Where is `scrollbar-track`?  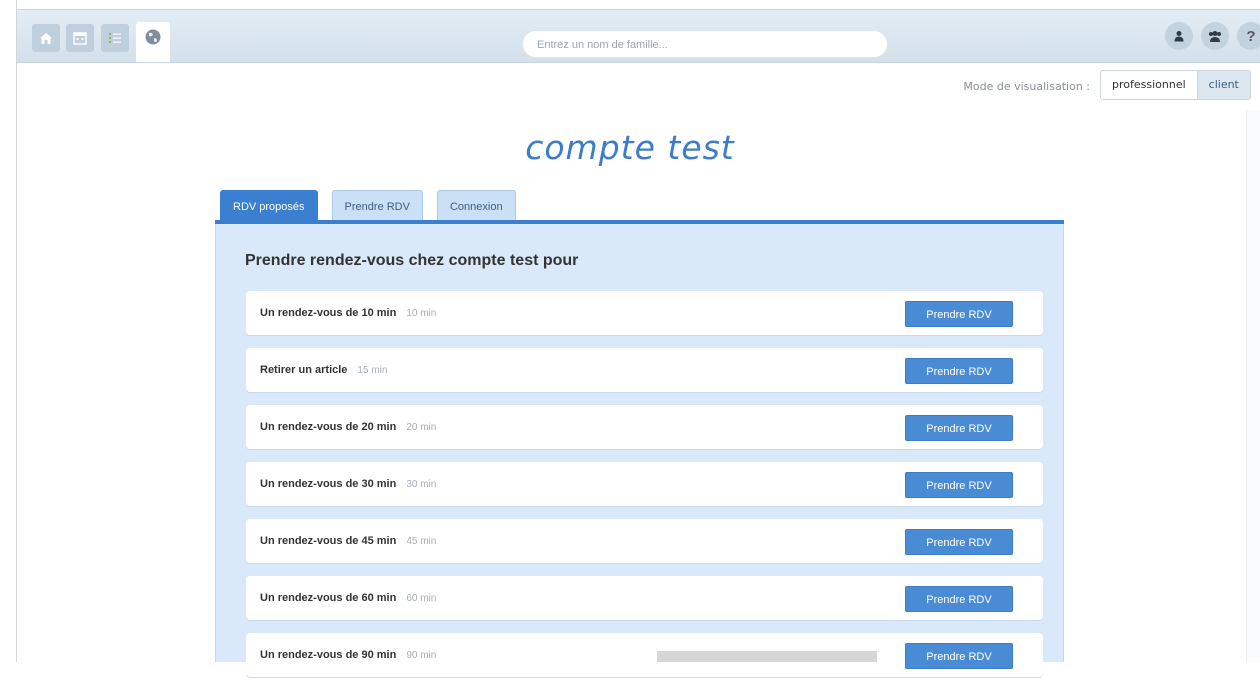 scrollbar-track is located at coordinates (1253, 386).